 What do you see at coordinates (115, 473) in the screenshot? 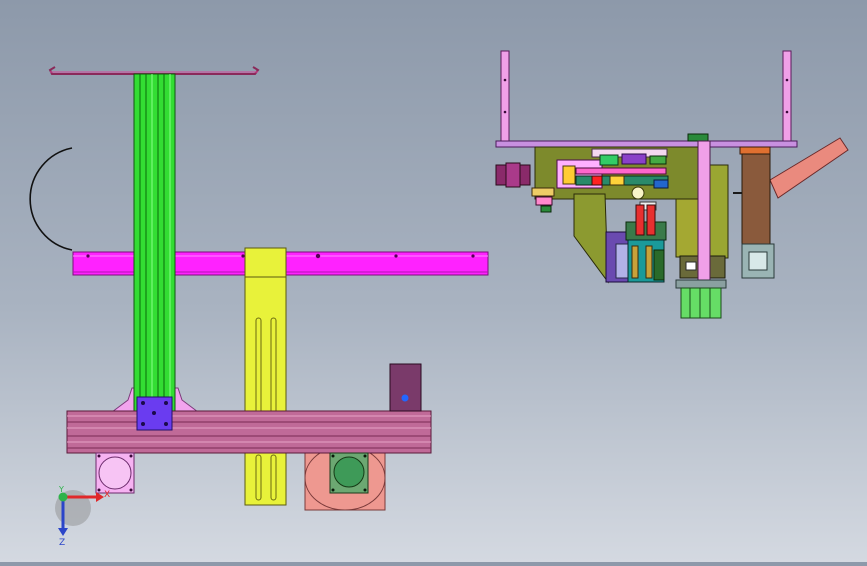
I see `pink-motor` at bounding box center [115, 473].